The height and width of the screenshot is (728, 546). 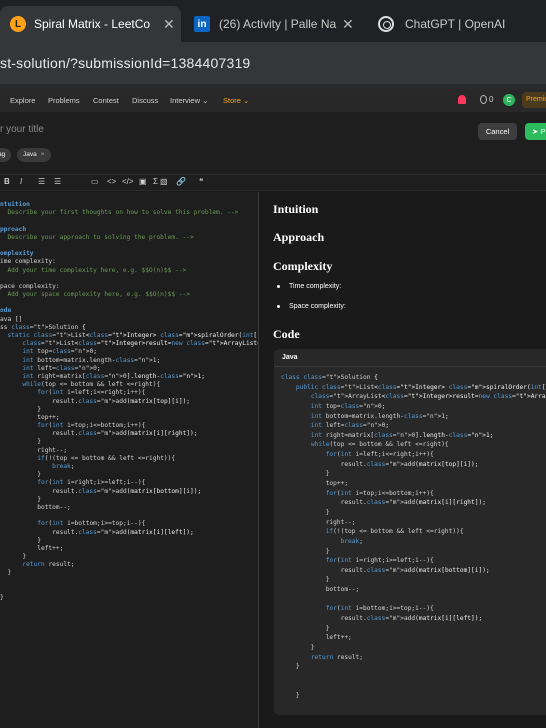 What do you see at coordinates (111, 181) in the screenshot?
I see `inline-code-icon: <>` at bounding box center [111, 181].